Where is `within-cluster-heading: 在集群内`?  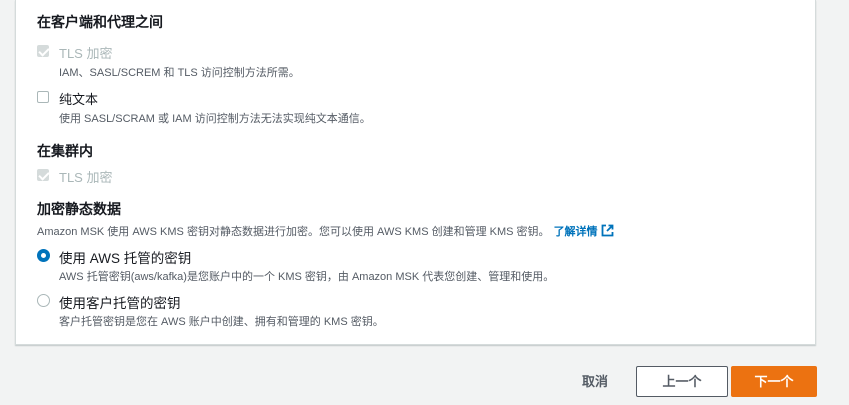
within-cluster-heading: 在集群内 is located at coordinates (65, 151).